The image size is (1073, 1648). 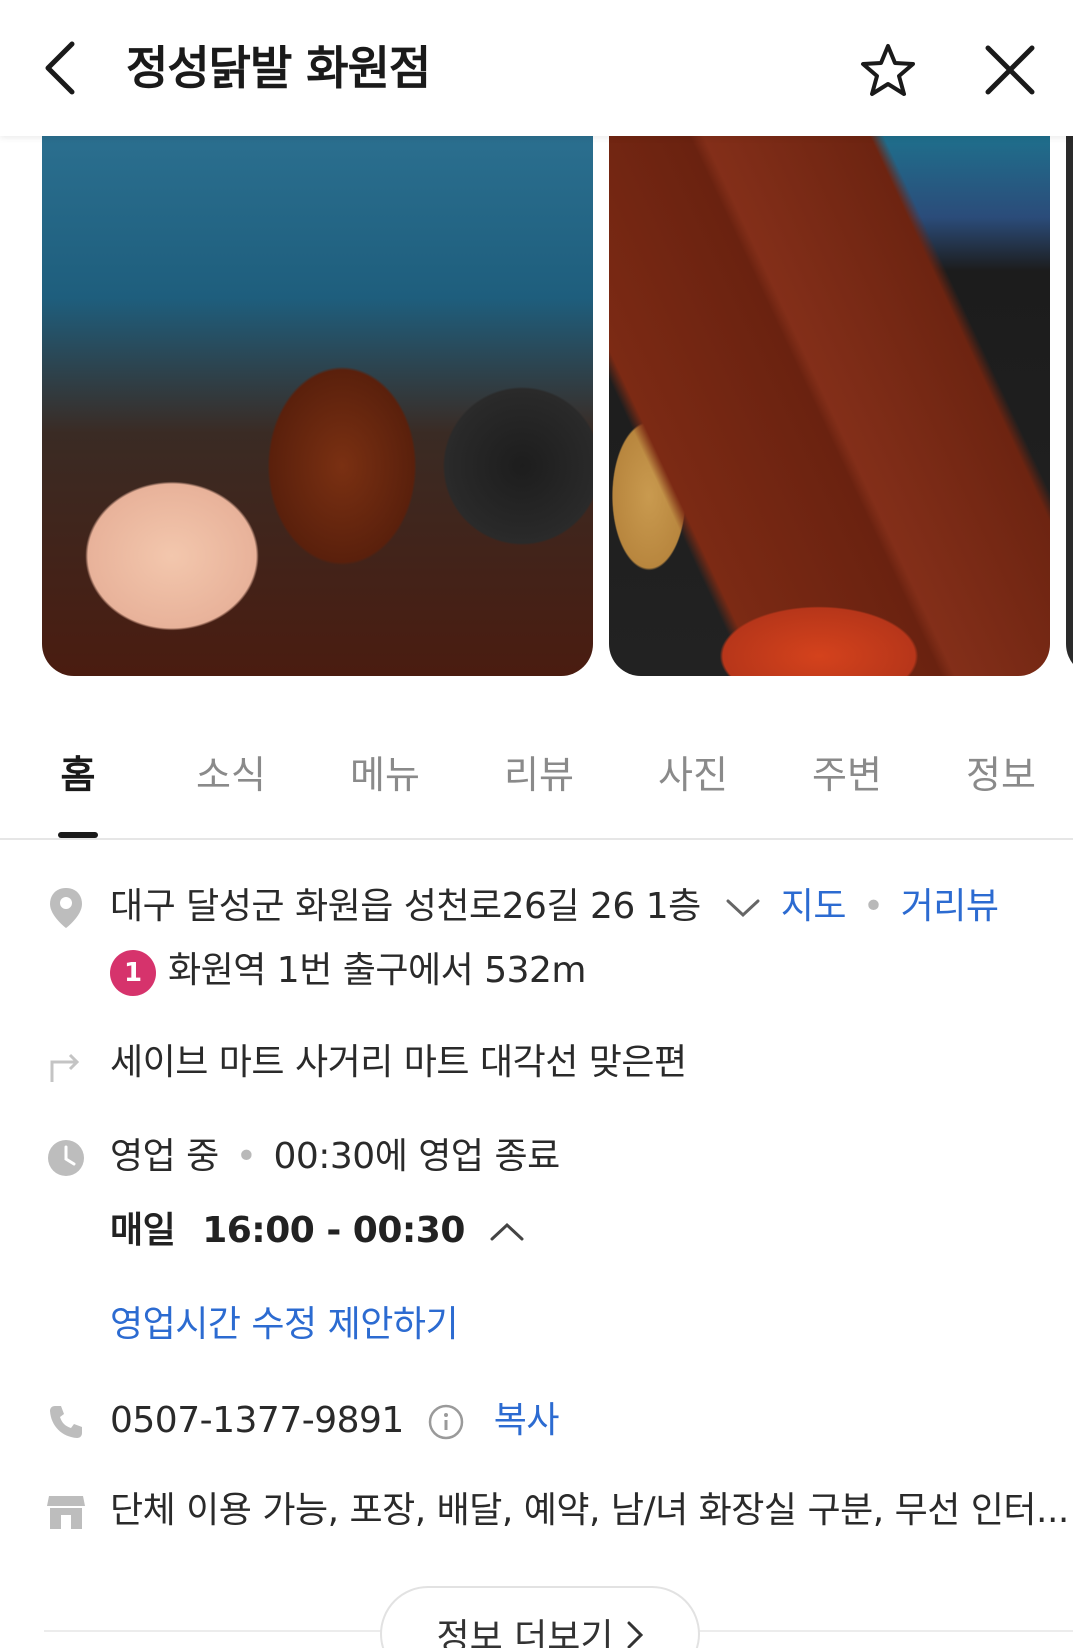 What do you see at coordinates (333, 1230) in the screenshot?
I see `time-range: 16:00 - 00:30` at bounding box center [333, 1230].